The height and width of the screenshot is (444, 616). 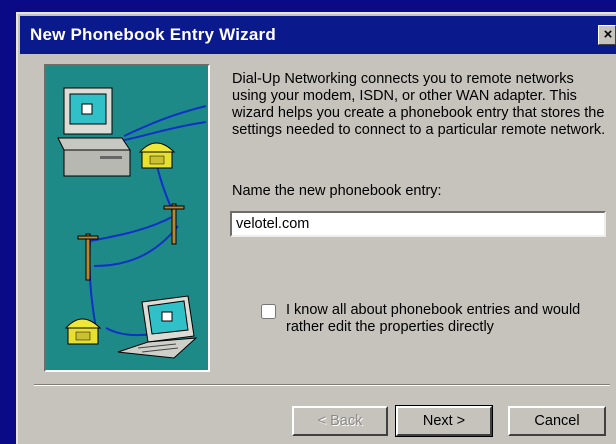 I want to click on edit-properties-checkbox, so click(x=268, y=311).